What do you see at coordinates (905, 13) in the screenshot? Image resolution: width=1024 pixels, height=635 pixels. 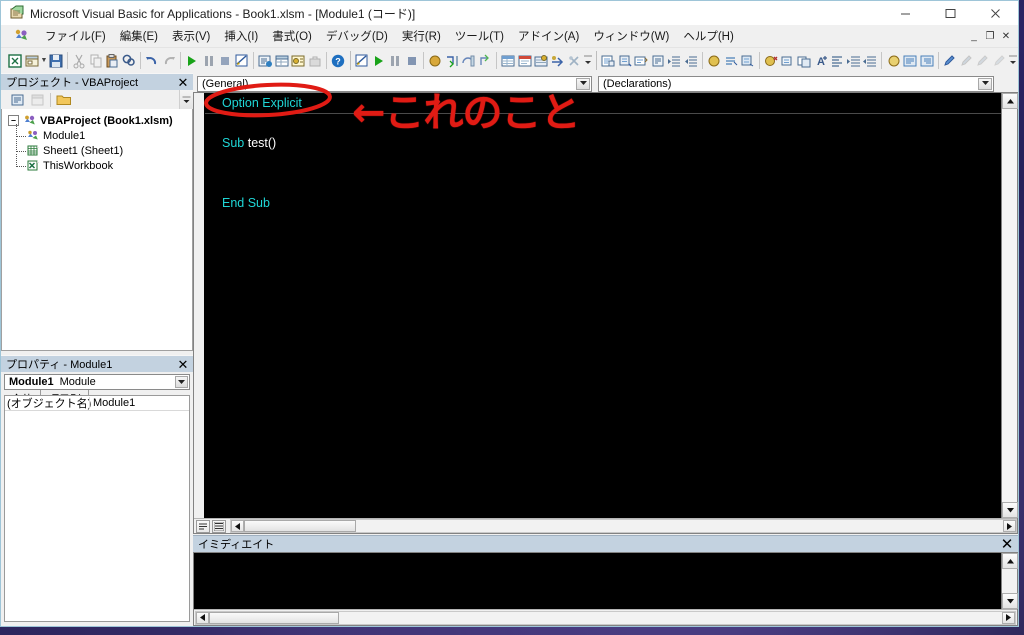 I see `window-minimize-button` at bounding box center [905, 13].